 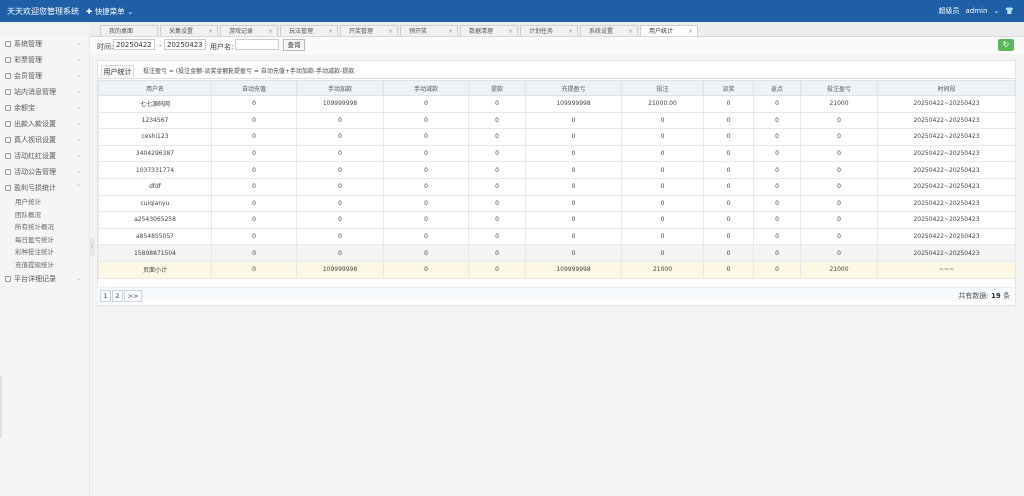 What do you see at coordinates (189, 30) in the screenshot?
I see `tab-collect: 采集设置 ×` at bounding box center [189, 30].